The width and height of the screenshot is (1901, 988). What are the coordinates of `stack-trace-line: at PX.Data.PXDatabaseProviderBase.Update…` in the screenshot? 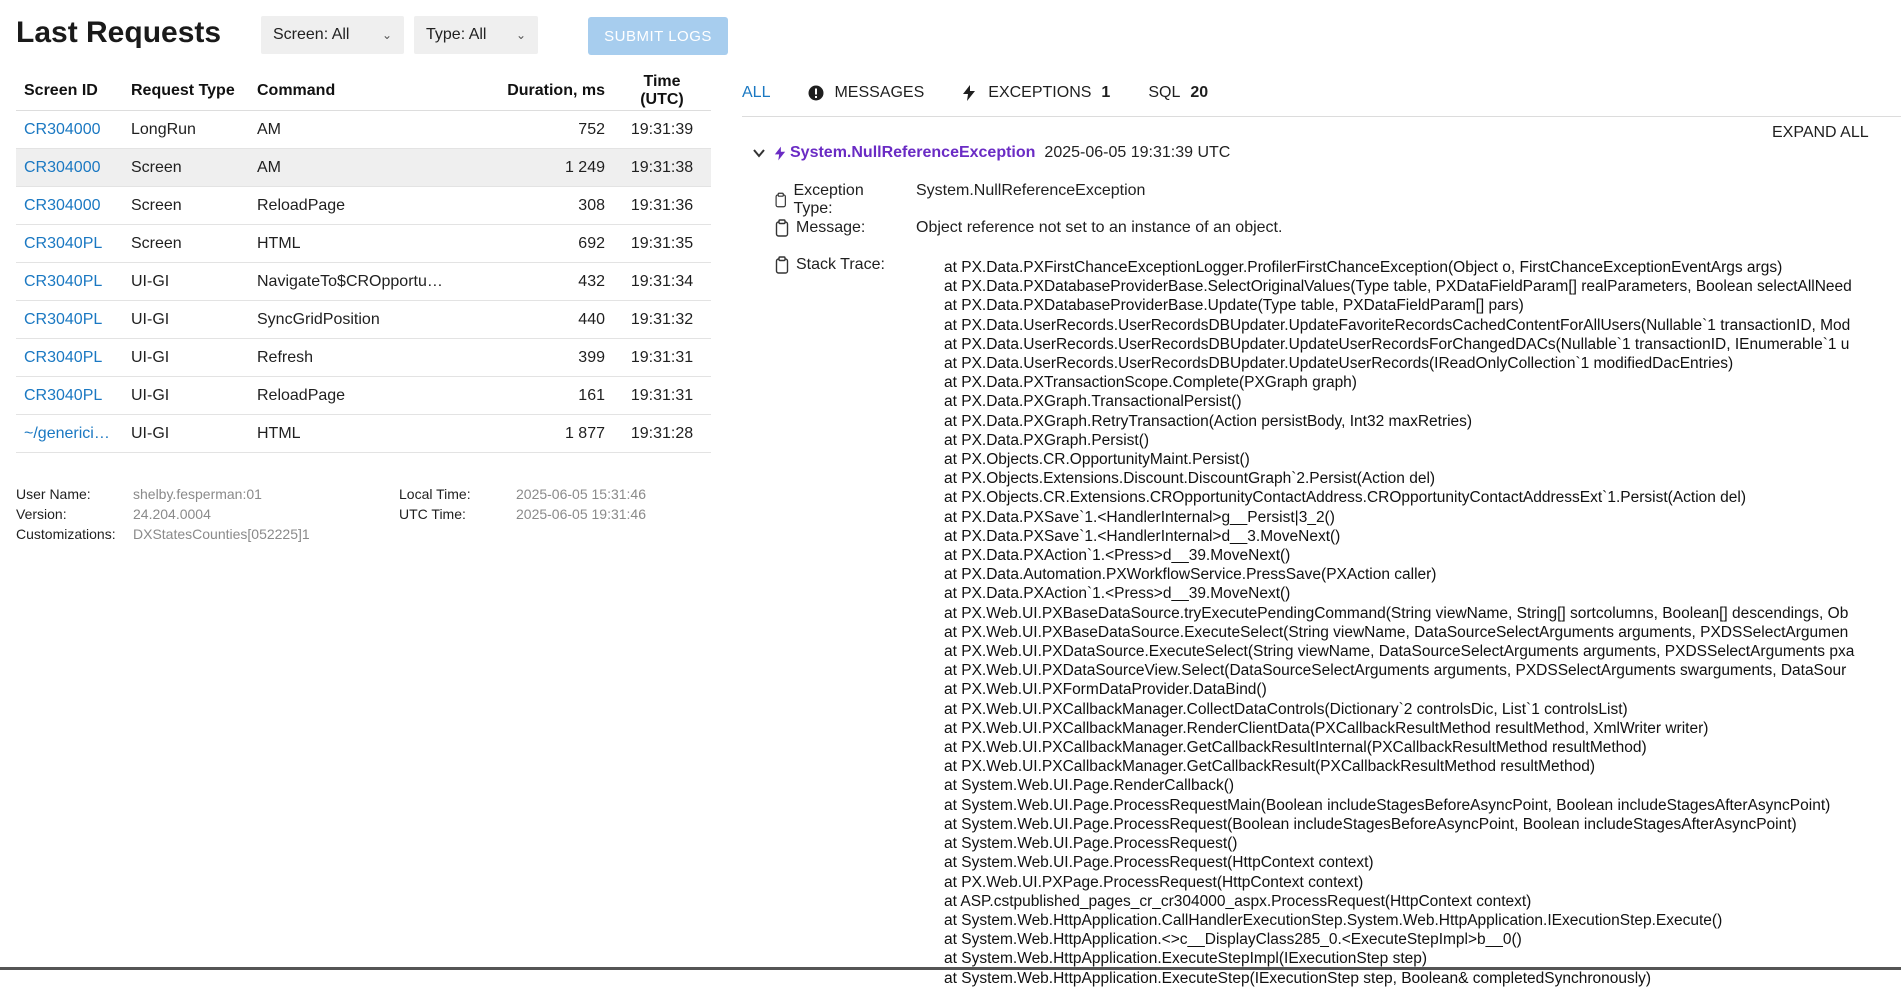 It's located at (1234, 306).